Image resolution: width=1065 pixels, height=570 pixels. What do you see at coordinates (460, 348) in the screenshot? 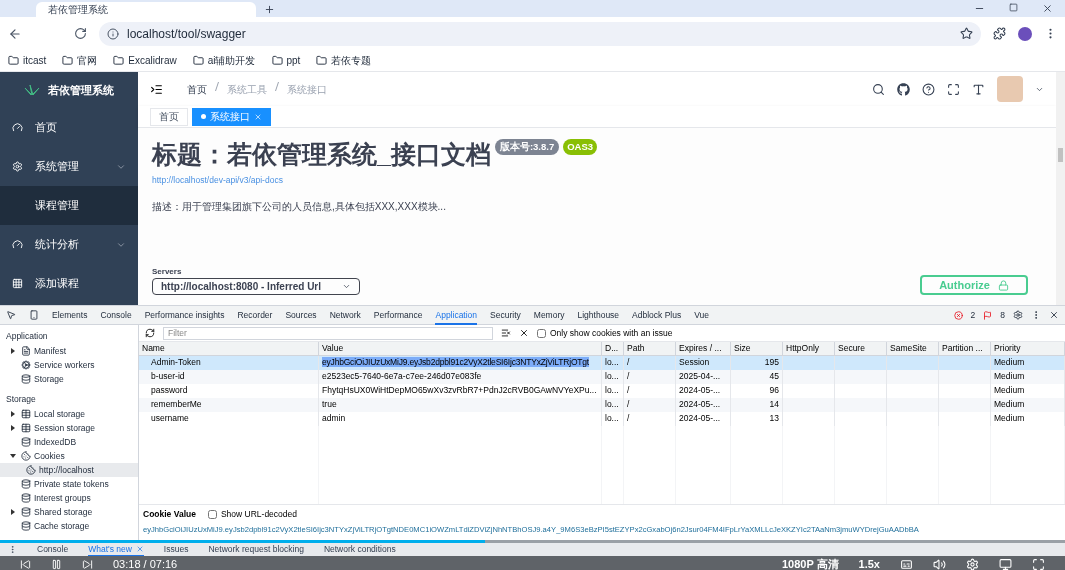
I see `column-header: Value` at bounding box center [460, 348].